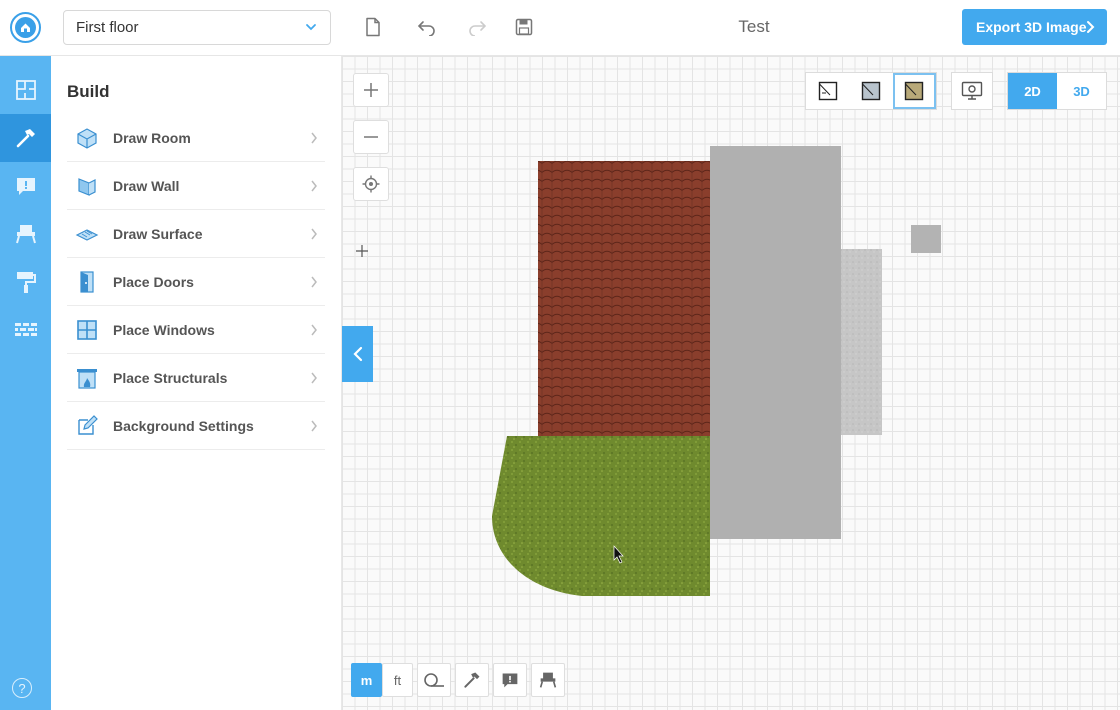 This screenshot has height=710, width=1120. I want to click on menu-item-place-windows: Place Windows, so click(196, 330).